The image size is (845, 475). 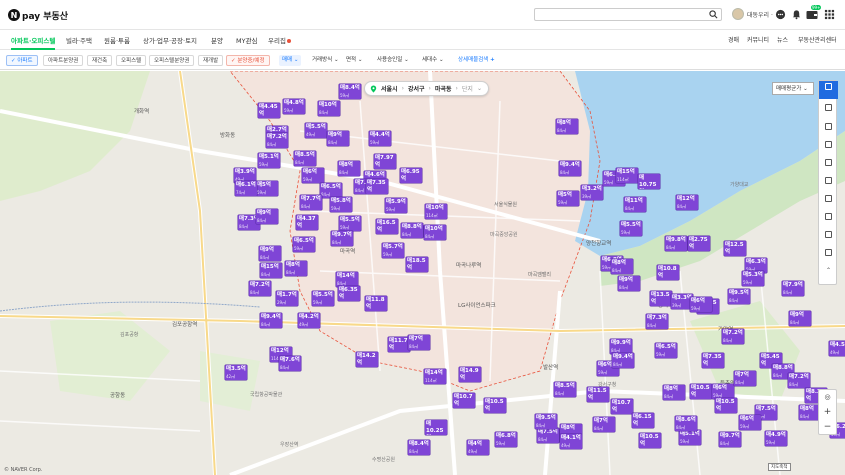 I want to click on price-marker: 매5.5억 49㎡, so click(x=316, y=130).